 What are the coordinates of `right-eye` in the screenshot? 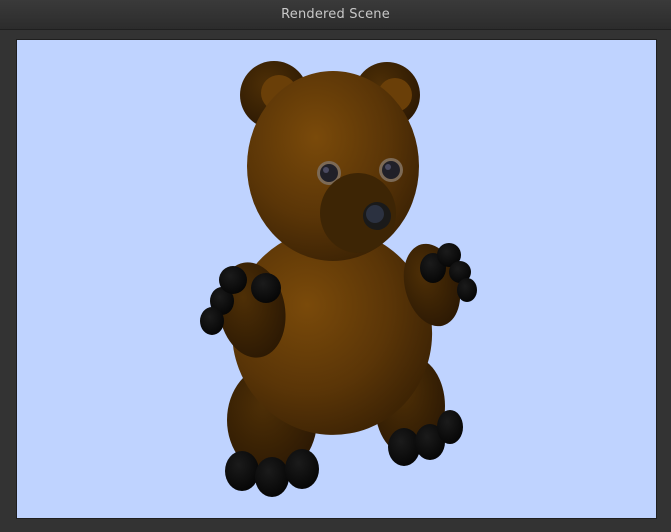 It's located at (391, 170).